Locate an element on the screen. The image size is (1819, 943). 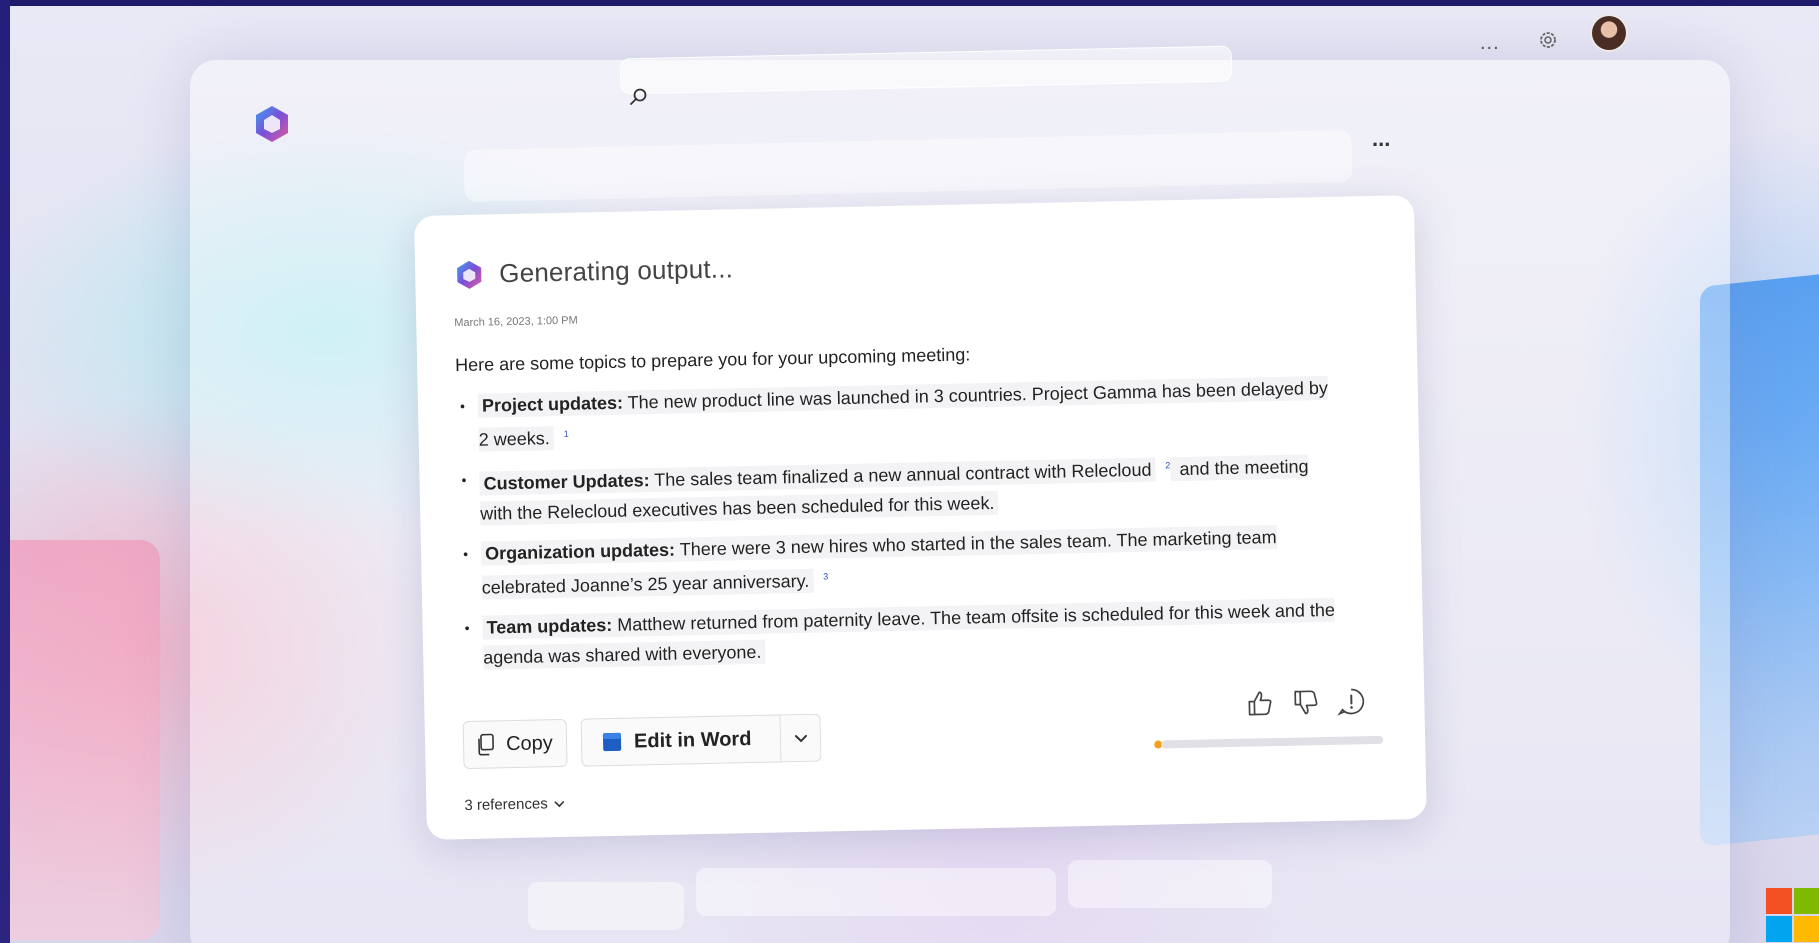
references-toggle: 3 references is located at coordinates (515, 804).